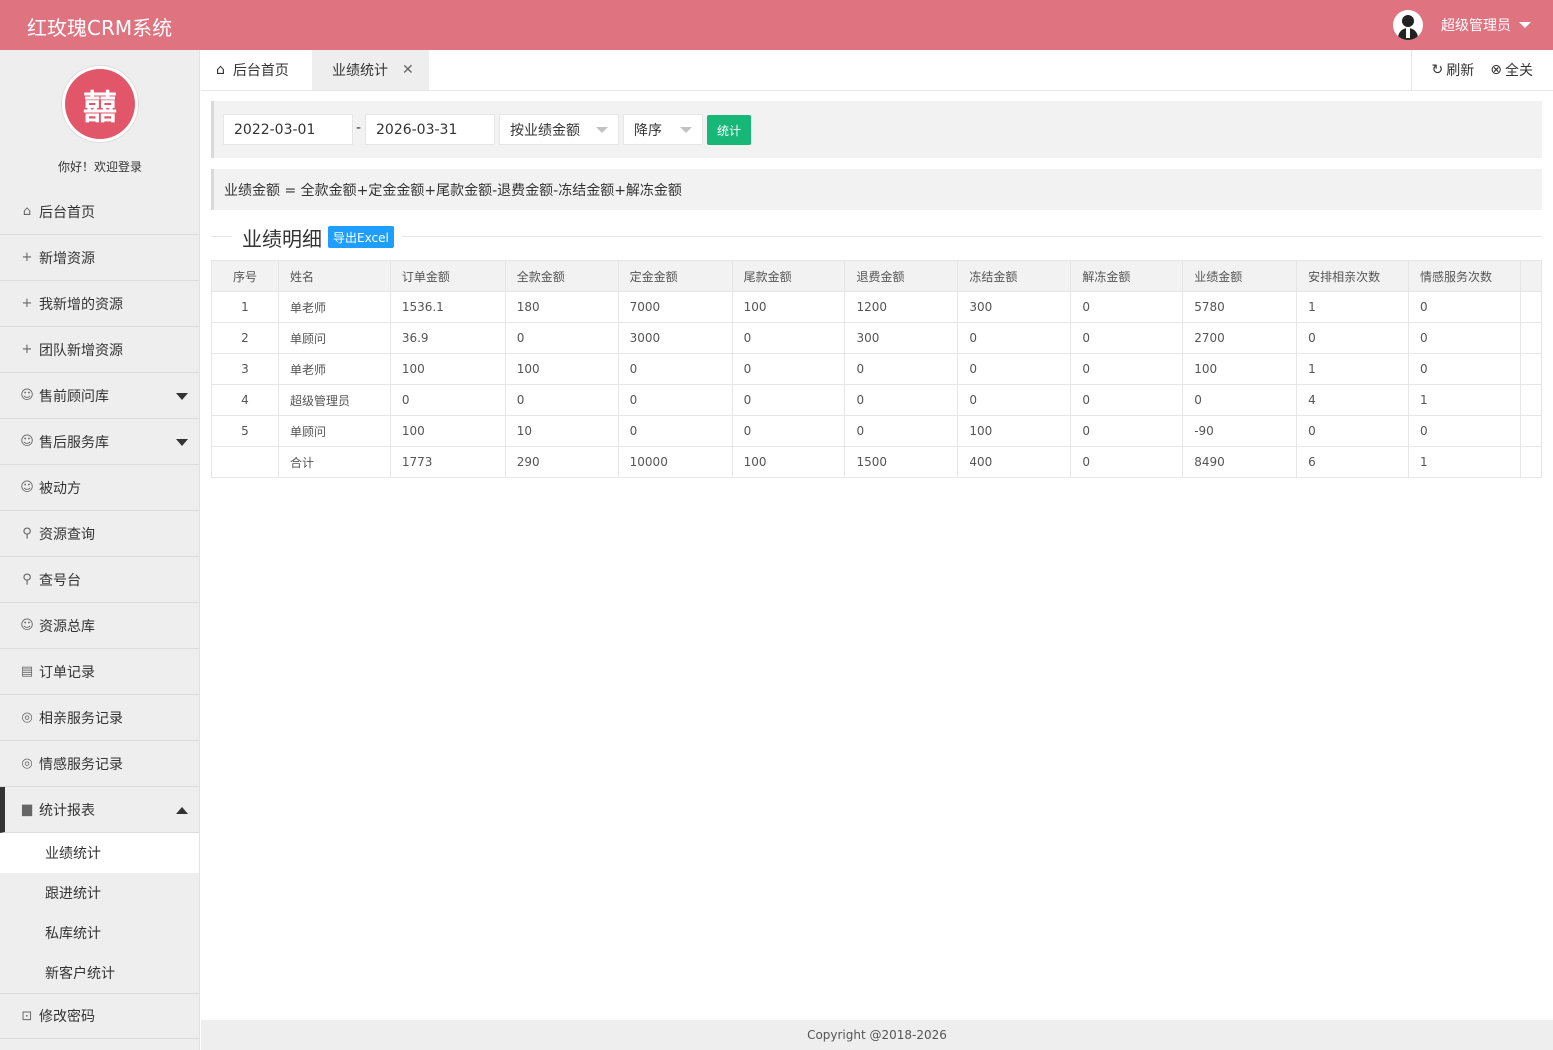 The image size is (1553, 1050). What do you see at coordinates (27, 487) in the screenshot?
I see `users-icon: ☺` at bounding box center [27, 487].